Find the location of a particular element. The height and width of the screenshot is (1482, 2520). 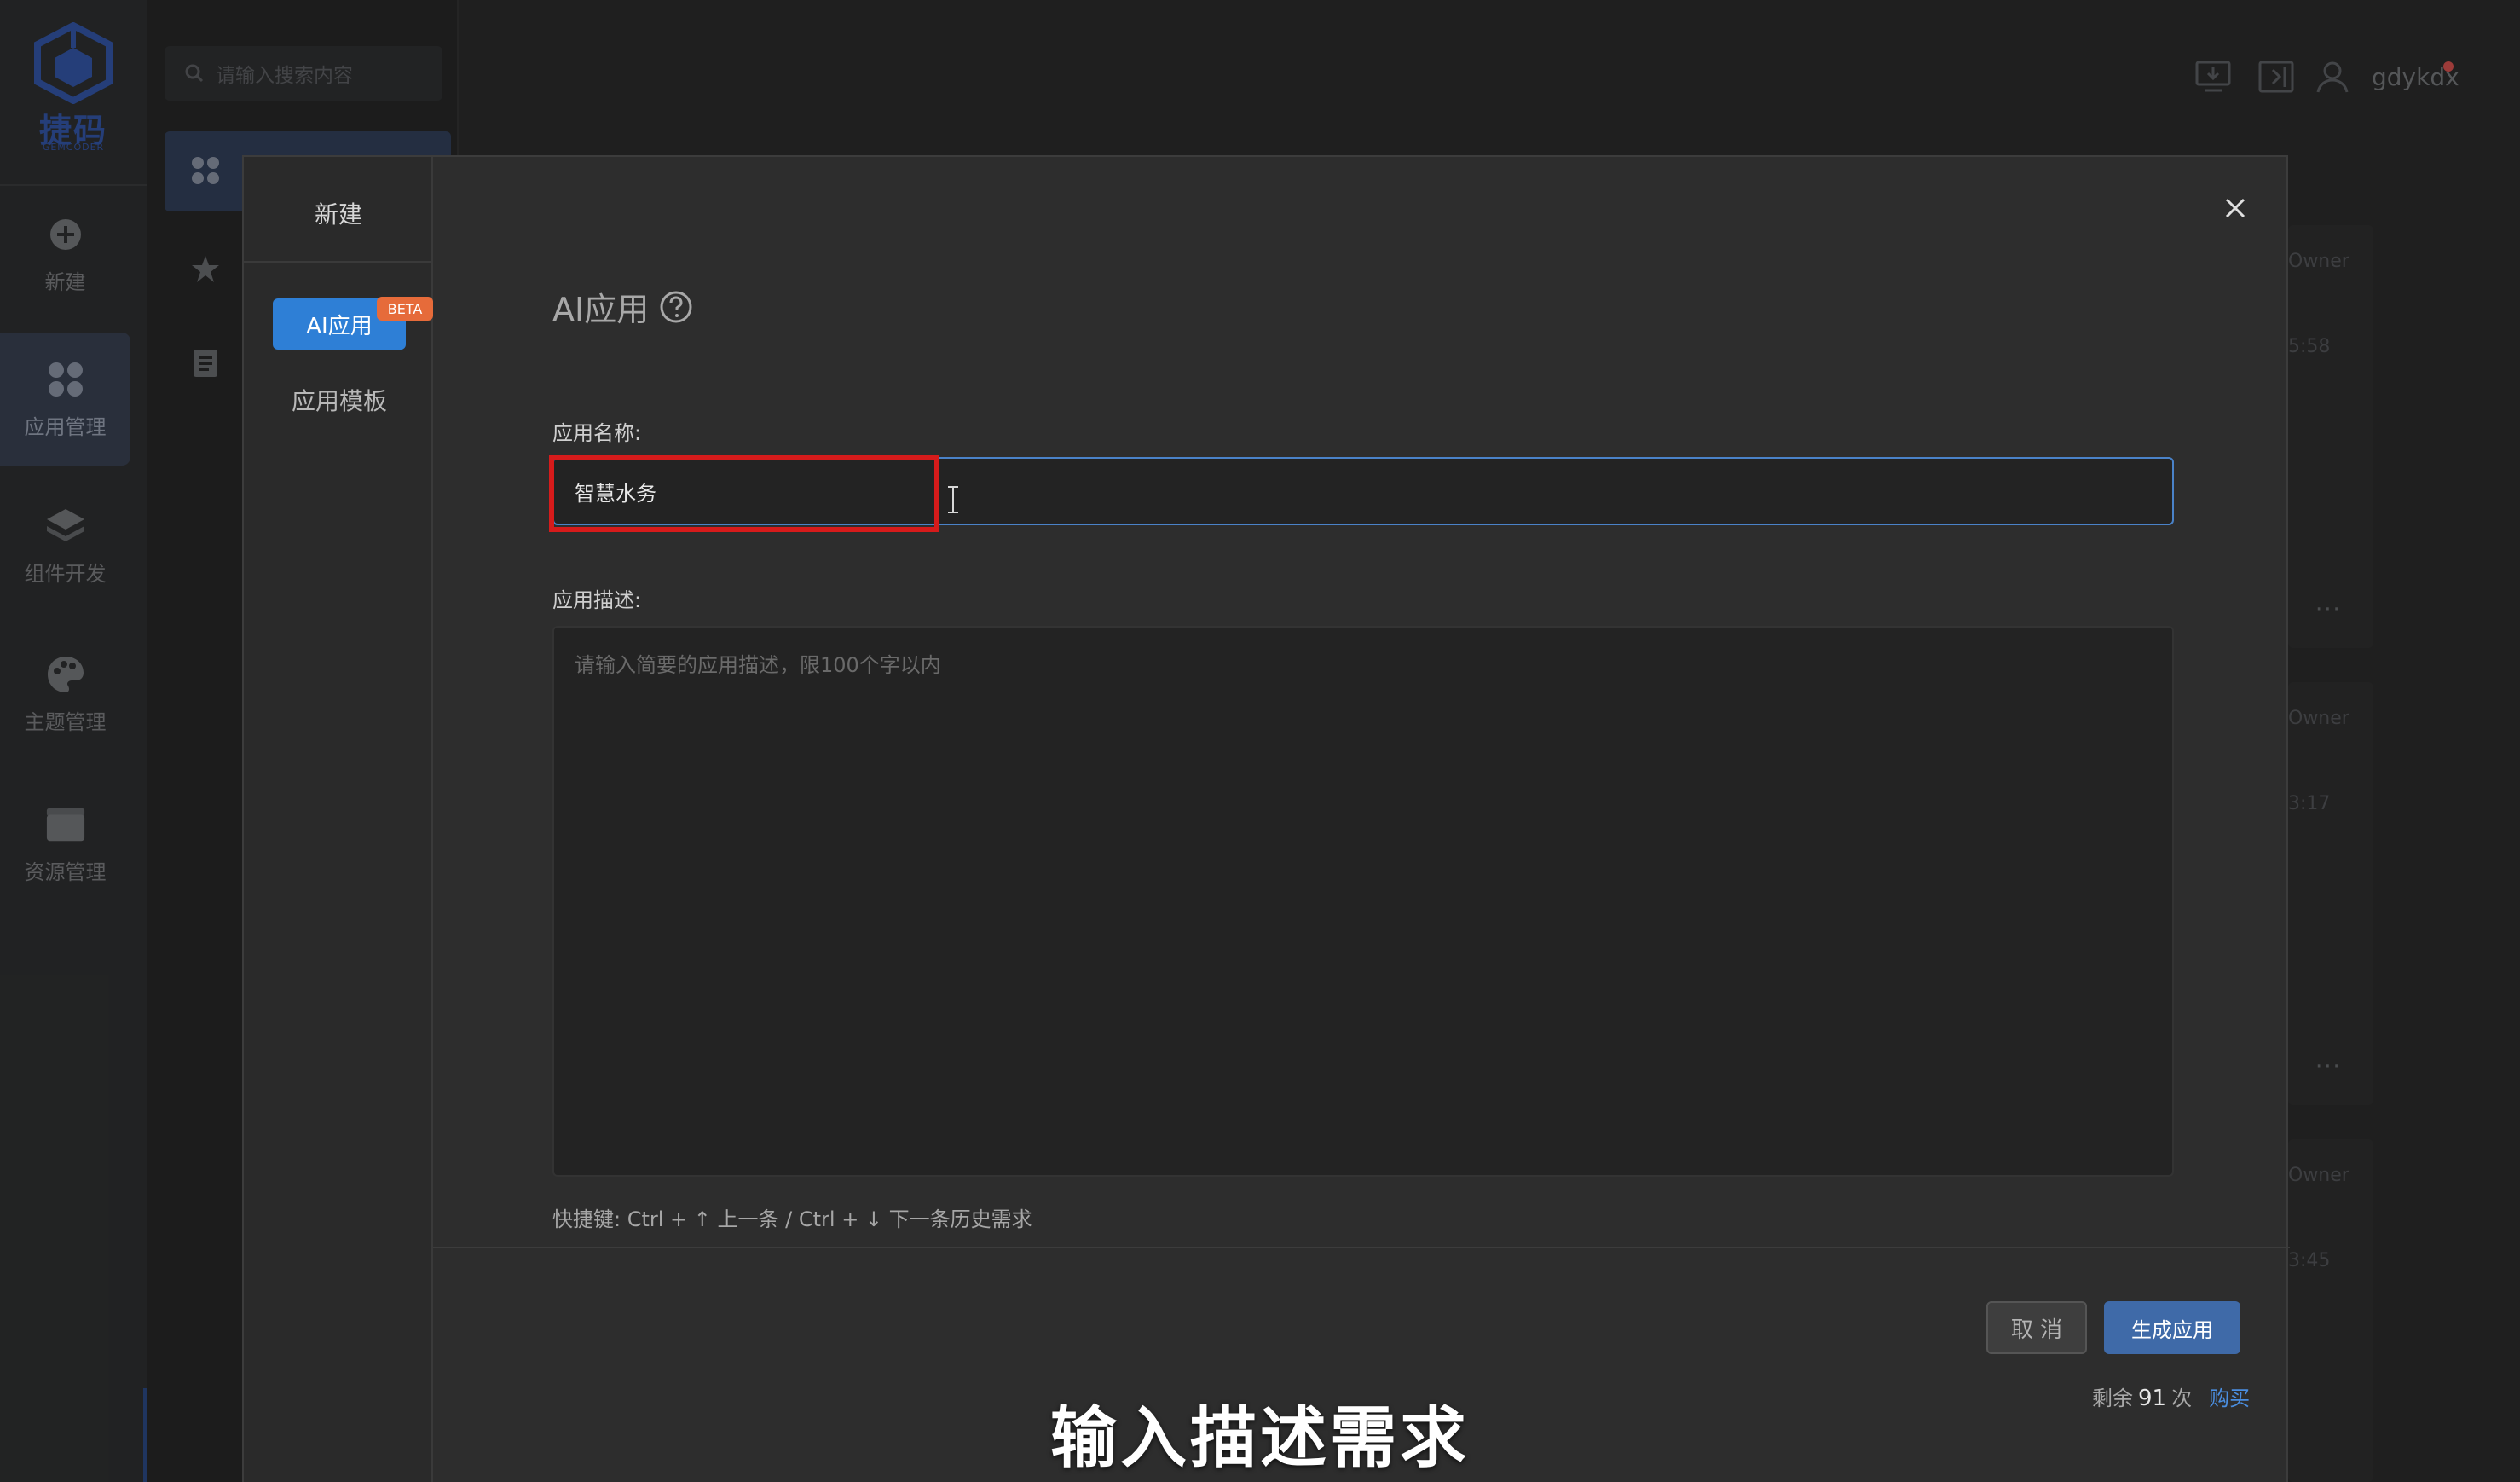

video-caption: 输入描述需求 is located at coordinates (1259, 1439).